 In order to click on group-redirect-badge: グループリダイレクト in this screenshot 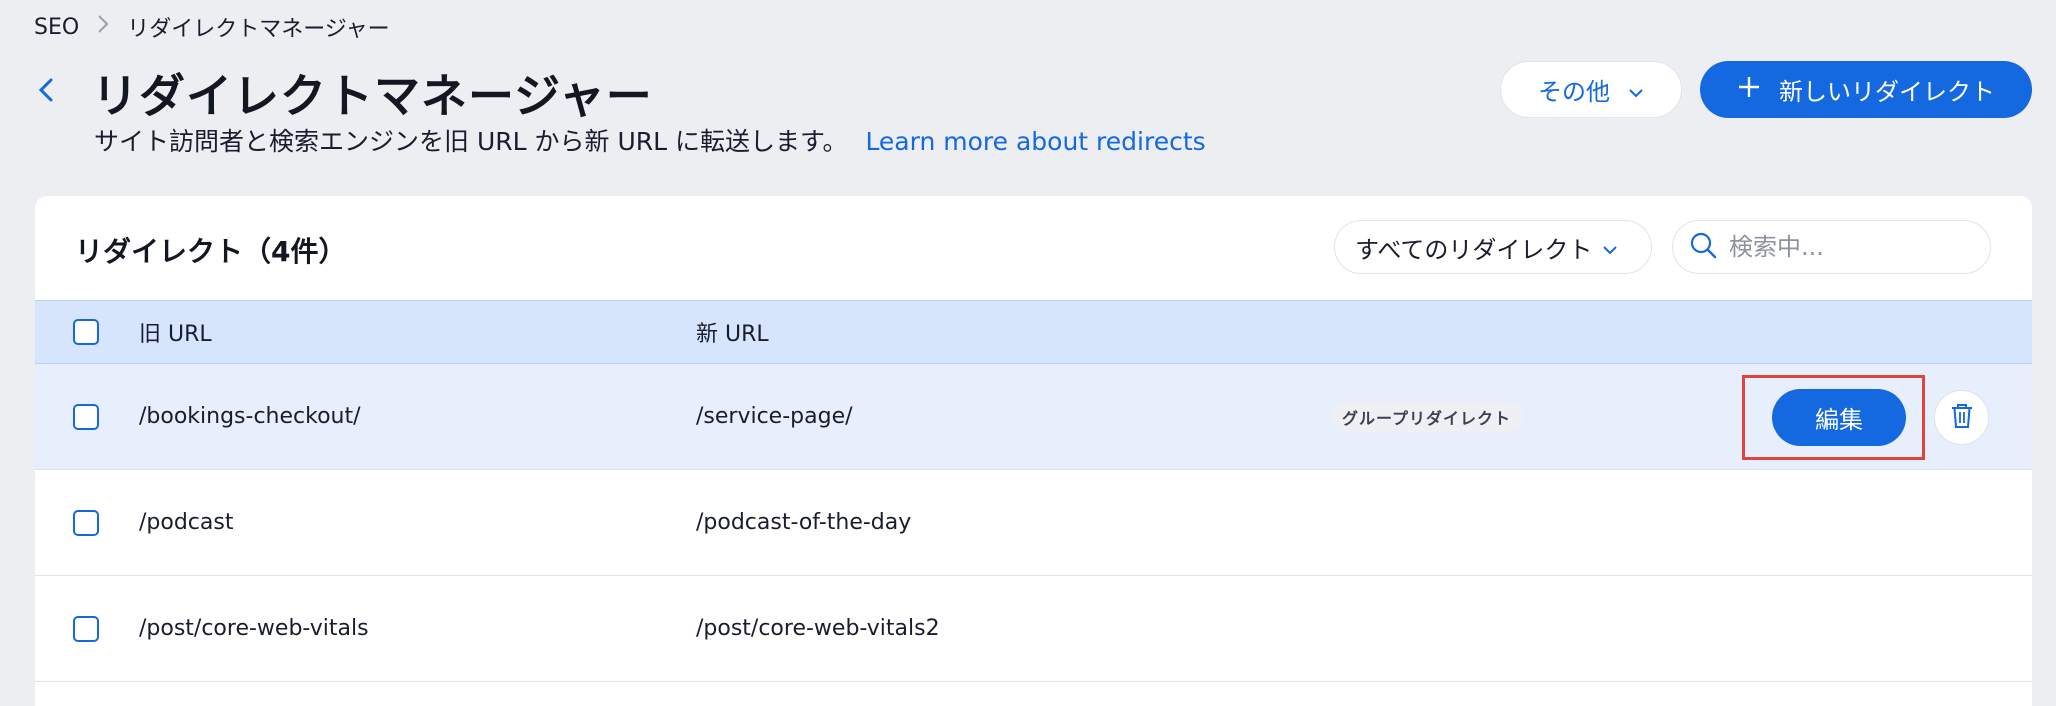, I will do `click(1427, 417)`.